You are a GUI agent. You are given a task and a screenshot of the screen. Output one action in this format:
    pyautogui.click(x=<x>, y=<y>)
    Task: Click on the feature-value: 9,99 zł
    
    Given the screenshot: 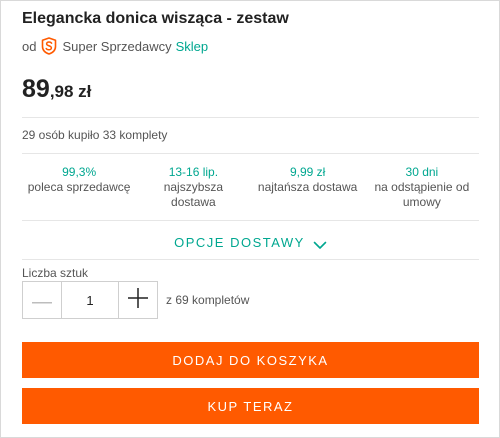 What is the action you would take?
    pyautogui.click(x=307, y=172)
    